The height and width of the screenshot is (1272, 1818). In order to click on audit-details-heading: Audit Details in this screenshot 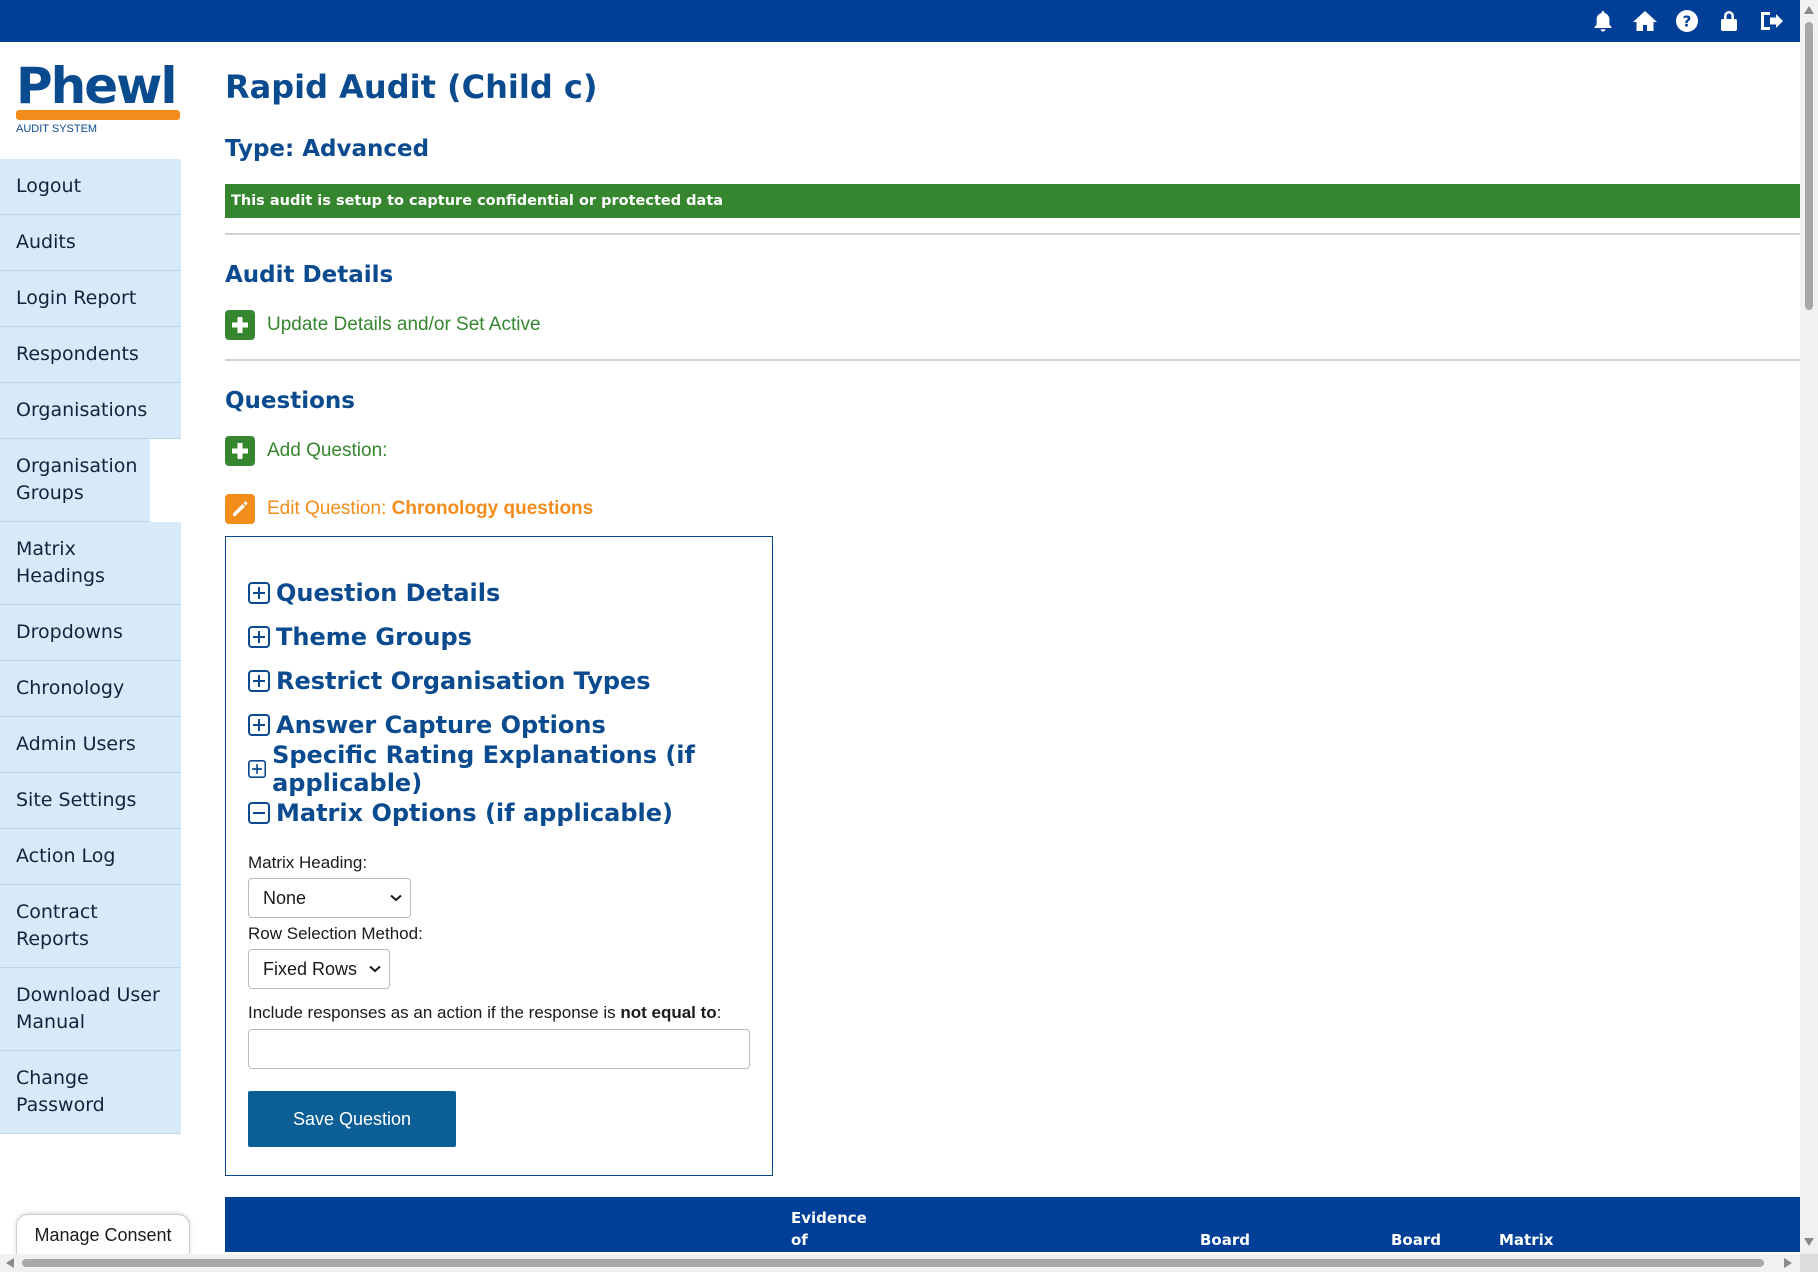, I will do `click(309, 275)`.